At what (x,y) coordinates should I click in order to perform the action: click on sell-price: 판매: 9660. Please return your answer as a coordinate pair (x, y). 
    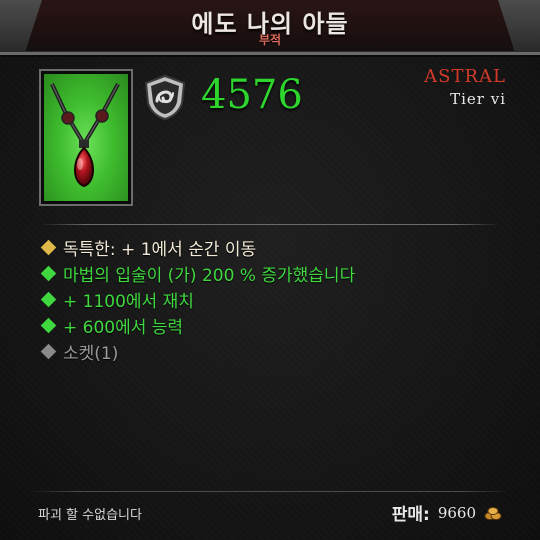
    Looking at the image, I should click on (447, 512).